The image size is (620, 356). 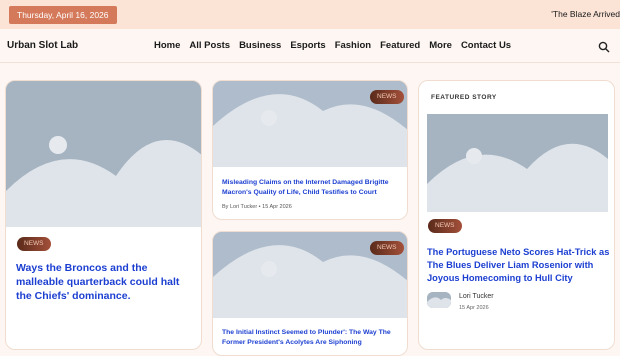 I want to click on article-image, so click(x=103, y=154).